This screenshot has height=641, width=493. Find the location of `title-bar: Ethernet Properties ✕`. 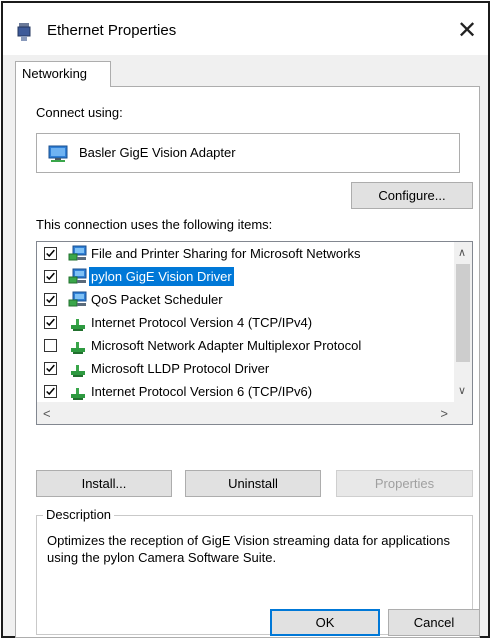

title-bar: Ethernet Properties ✕ is located at coordinates (245, 29).